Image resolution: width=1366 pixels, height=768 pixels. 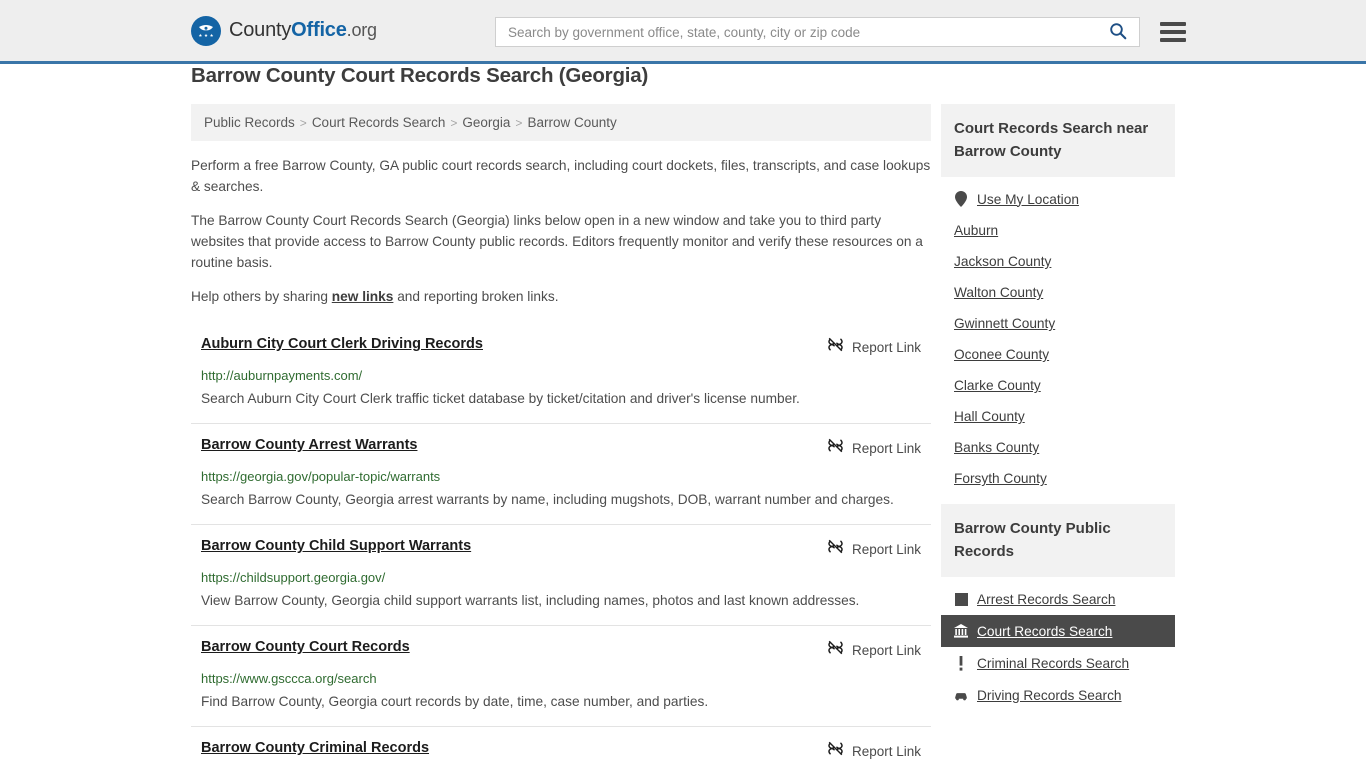 I want to click on sidebar-record-item-1: Court Records Search, so click(x=1058, y=631).